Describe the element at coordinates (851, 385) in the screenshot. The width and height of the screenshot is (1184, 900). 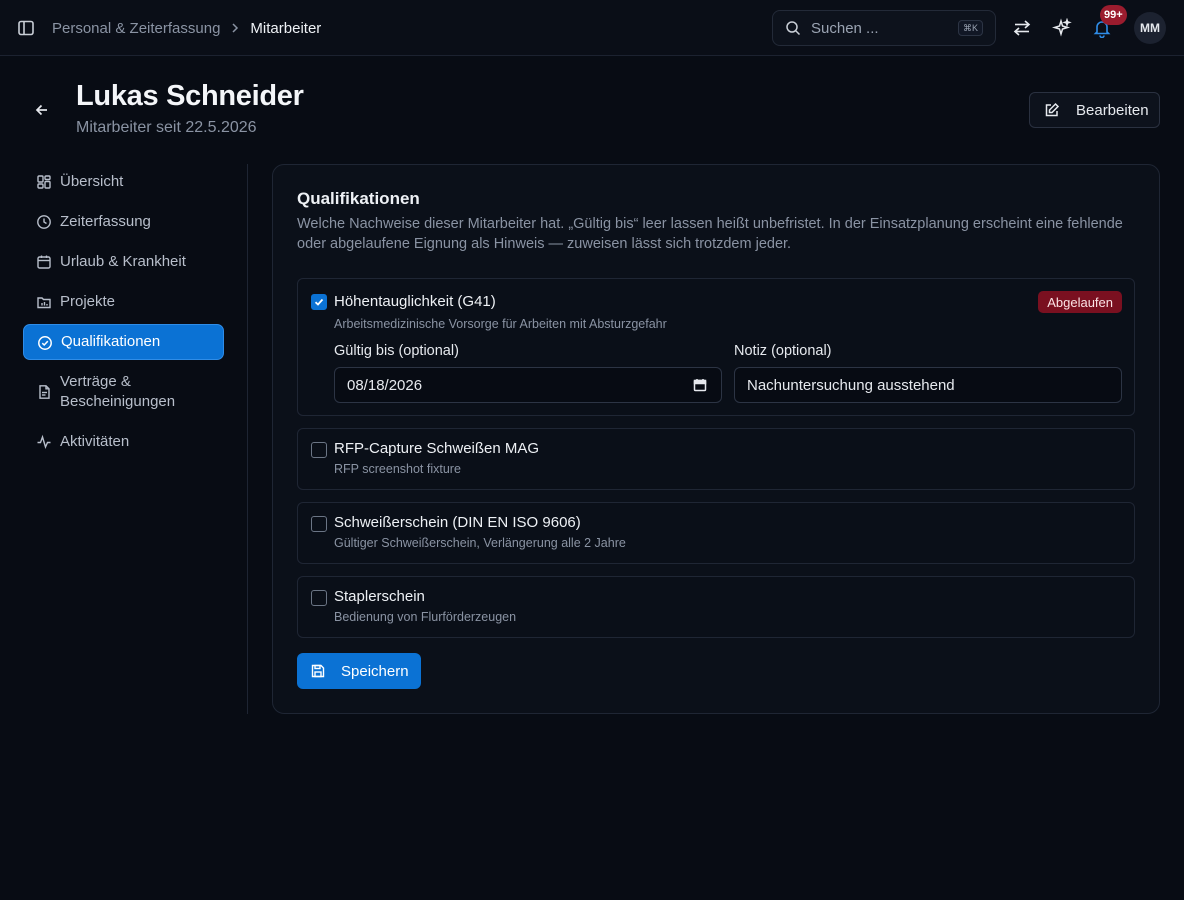
I see `note-value: Nachuntersuchung ausstehend` at that location.